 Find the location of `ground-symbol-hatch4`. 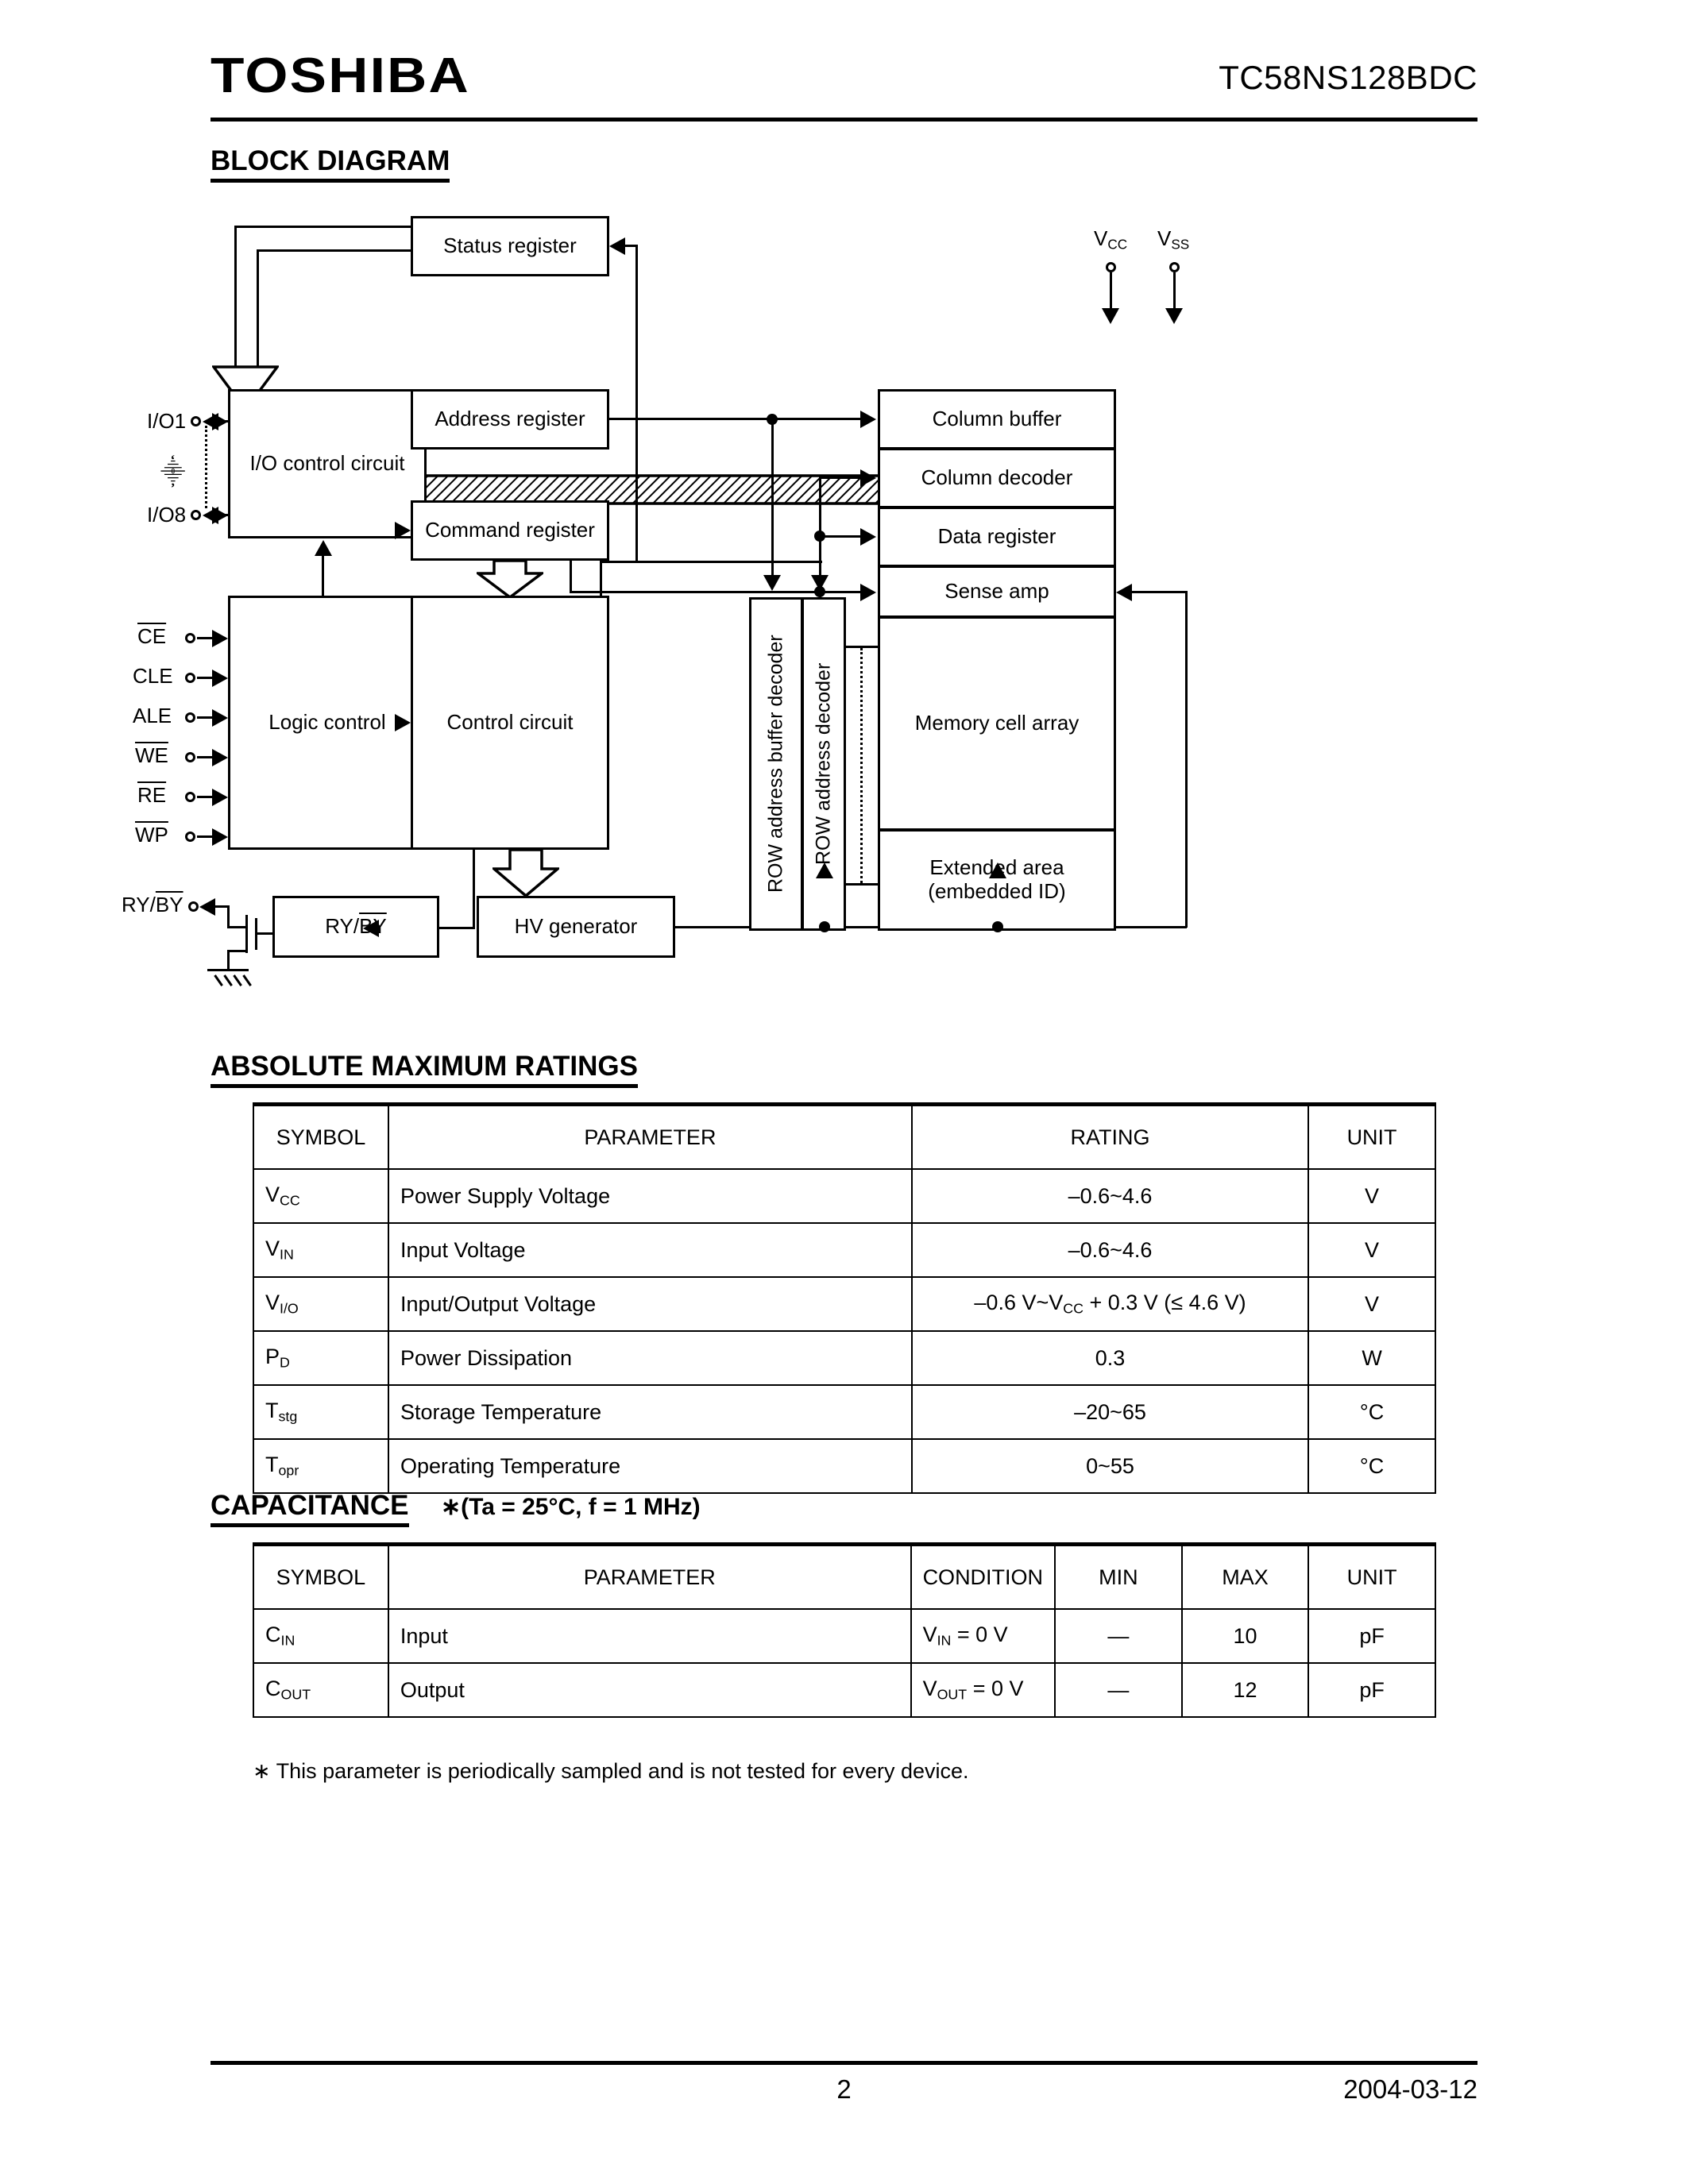

ground-symbol-hatch4 is located at coordinates (247, 980).